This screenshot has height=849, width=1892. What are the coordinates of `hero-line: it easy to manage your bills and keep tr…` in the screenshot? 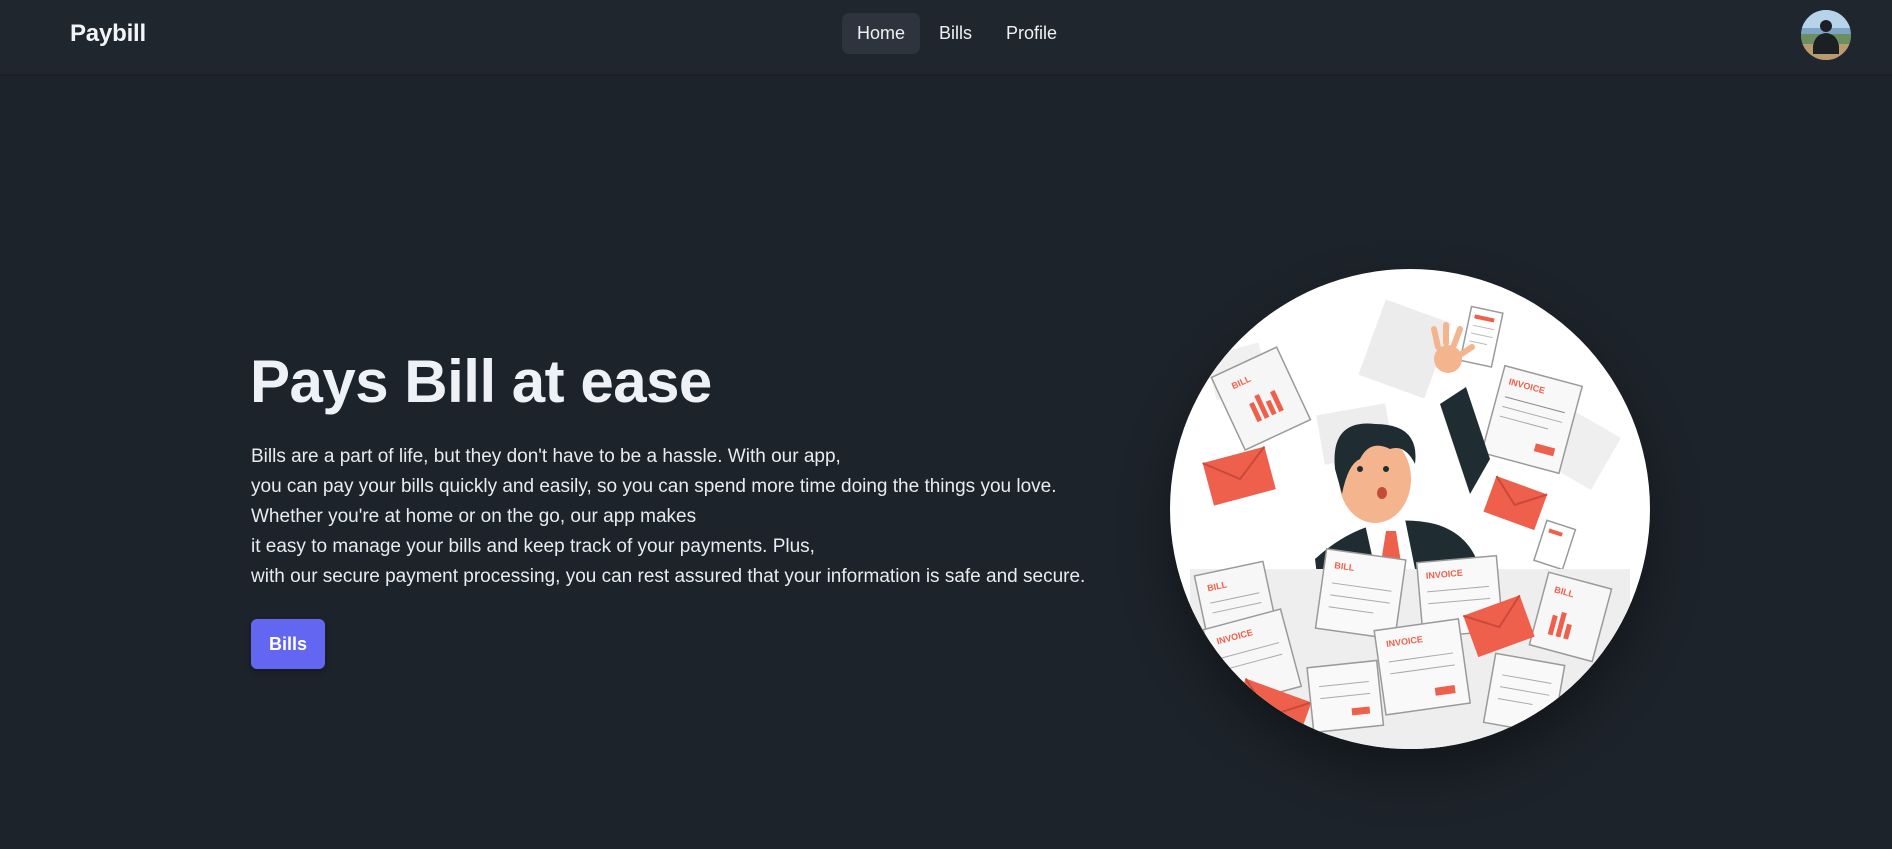 It's located at (533, 546).